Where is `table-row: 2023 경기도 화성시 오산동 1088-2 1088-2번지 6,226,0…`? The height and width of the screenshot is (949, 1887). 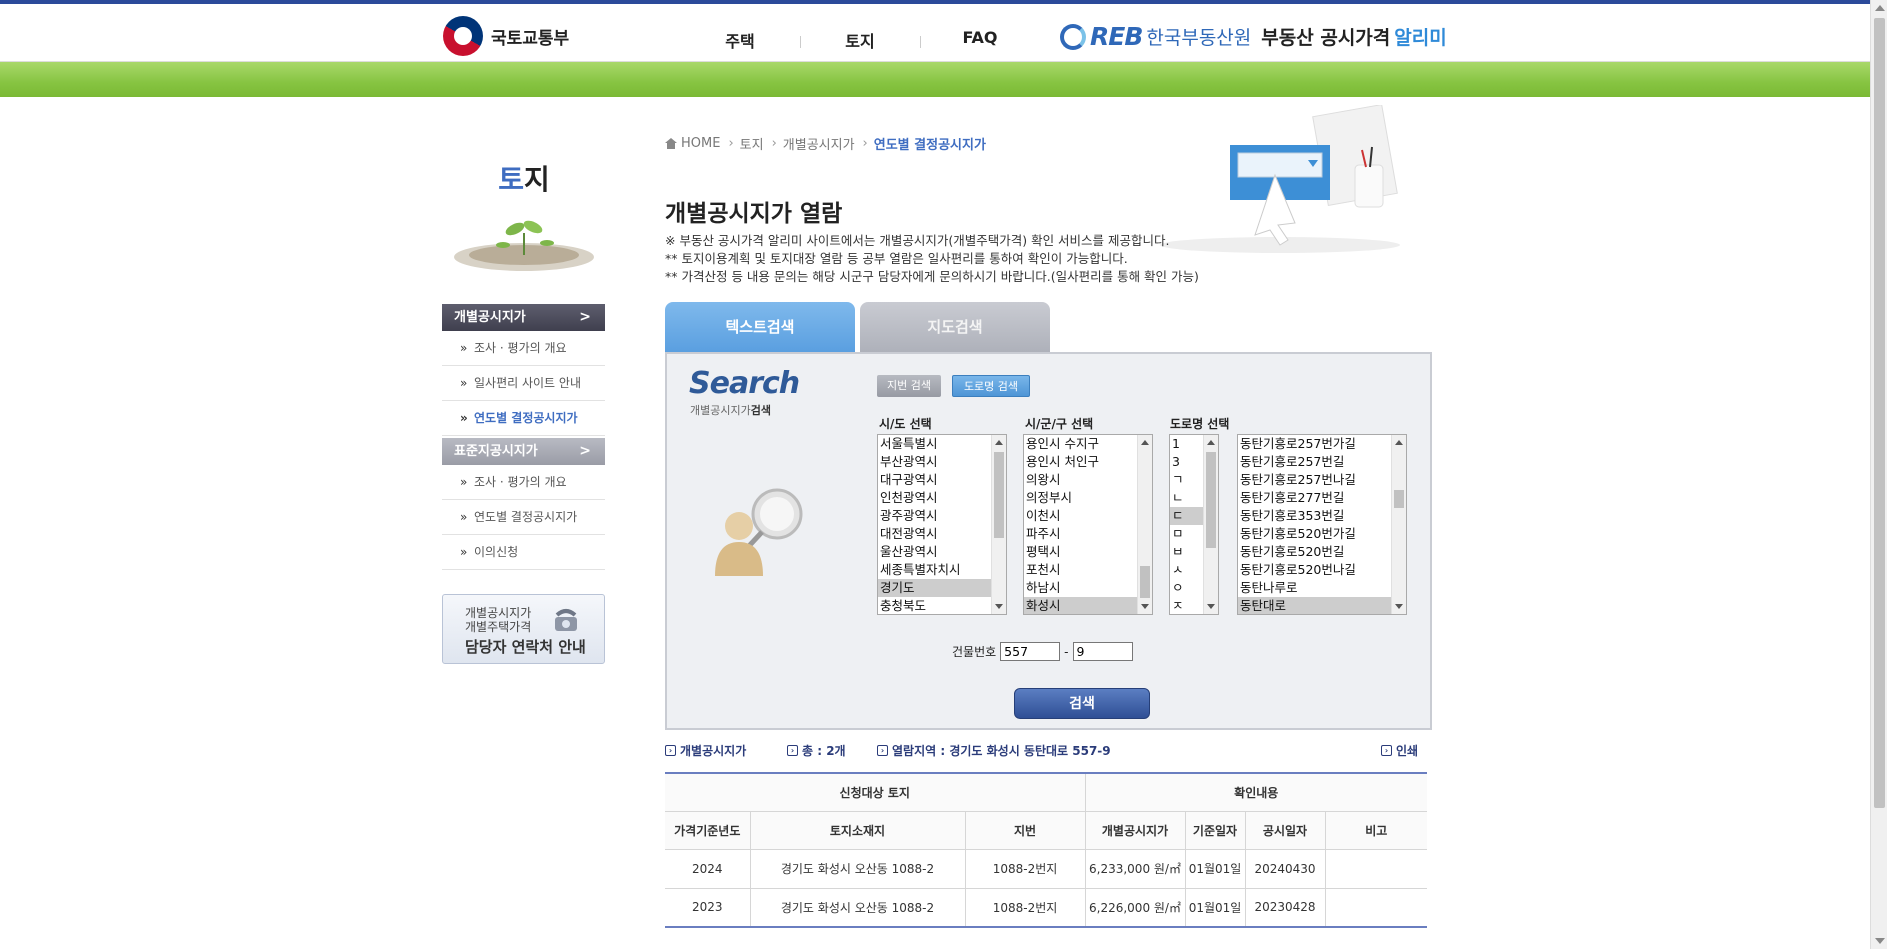
table-row: 2023 경기도 화성시 오산동 1088-2 1088-2번지 6,226,0… is located at coordinates (1046, 907).